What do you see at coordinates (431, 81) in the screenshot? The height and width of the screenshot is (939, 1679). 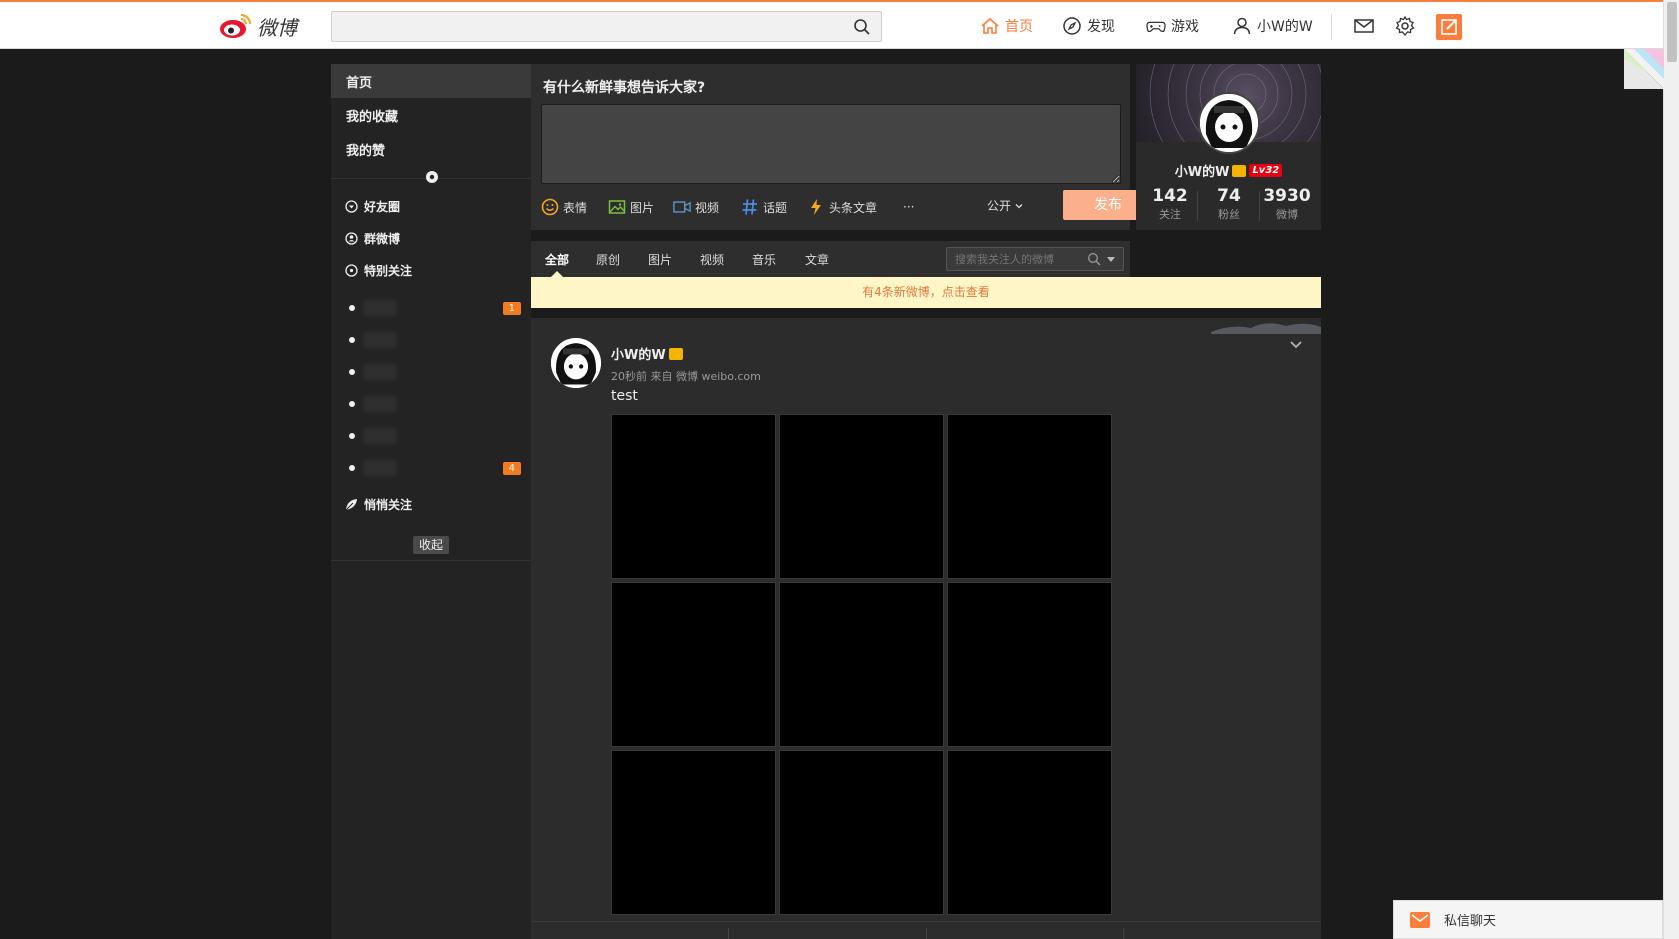 I see `sidebar-item-home: 首页` at bounding box center [431, 81].